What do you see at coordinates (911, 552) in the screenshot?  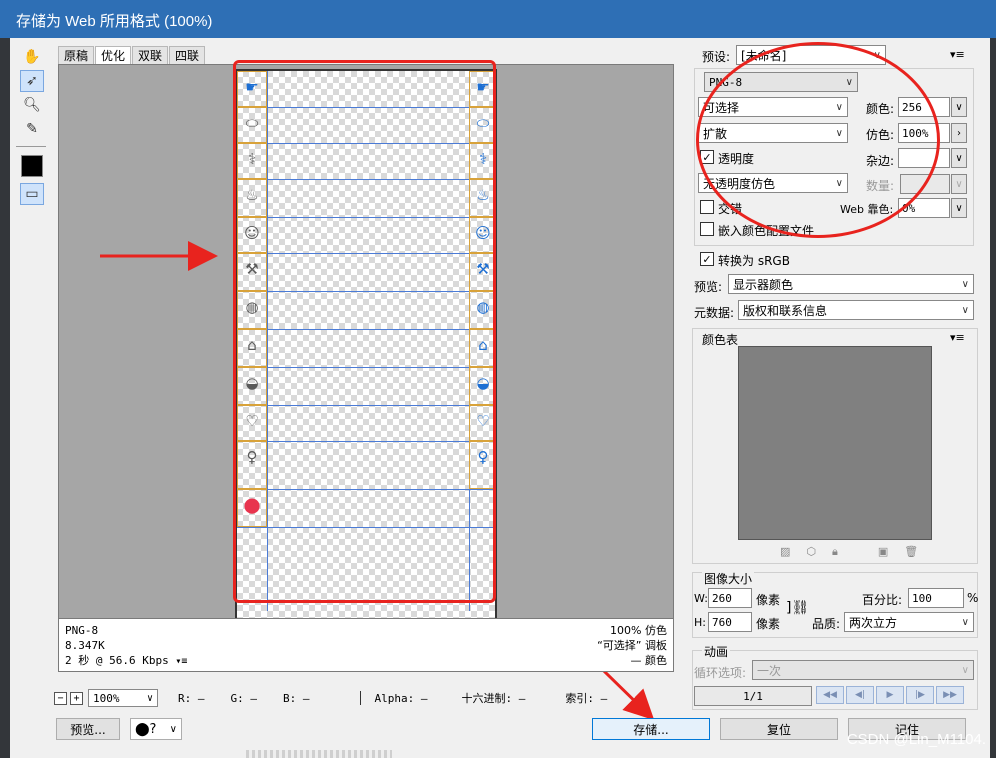 I see `delete-color-icon: 🗑︎` at bounding box center [911, 552].